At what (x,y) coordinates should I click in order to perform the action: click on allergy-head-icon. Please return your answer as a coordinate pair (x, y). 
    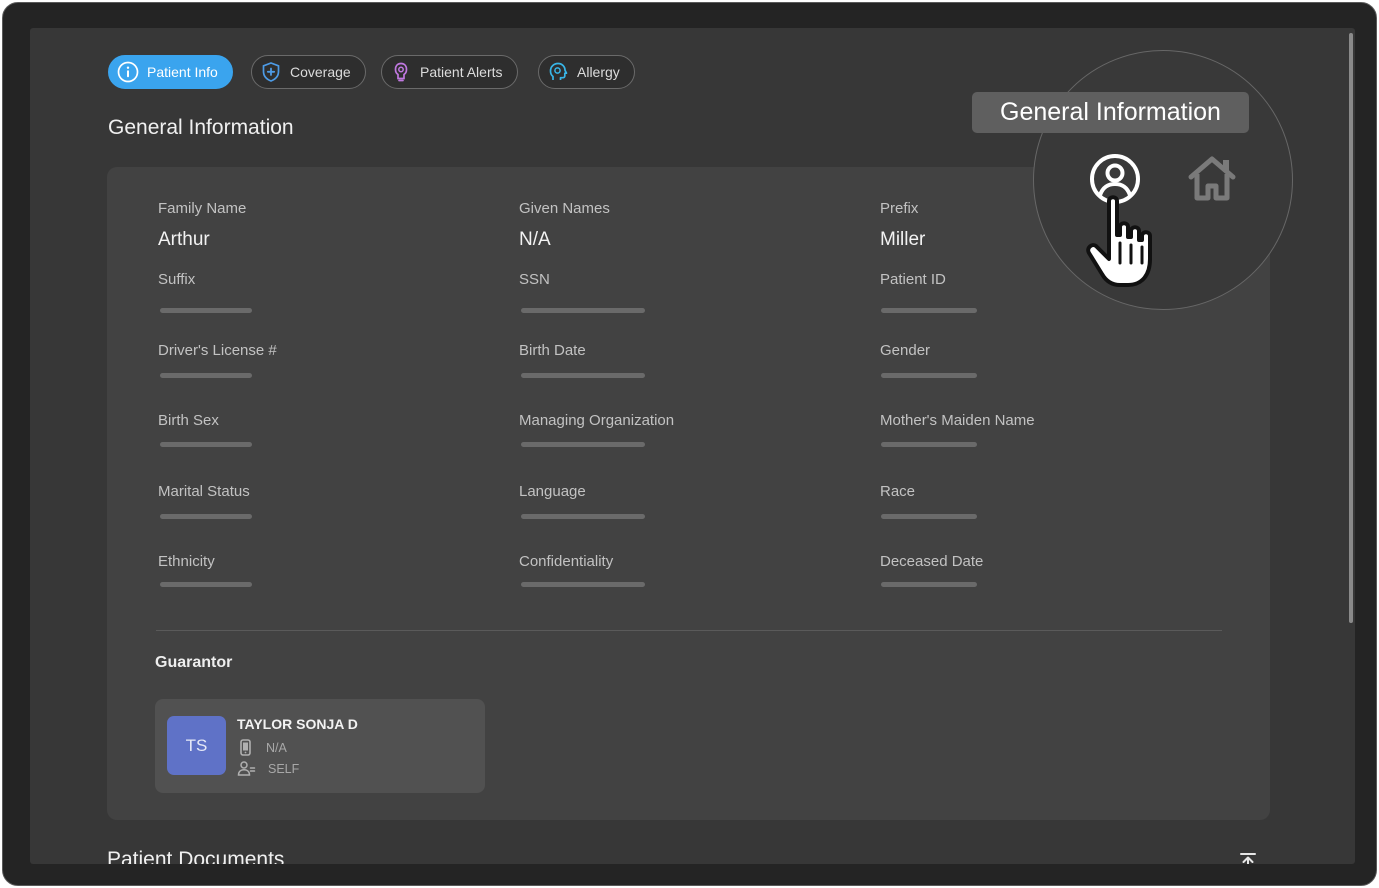
    Looking at the image, I should click on (558, 71).